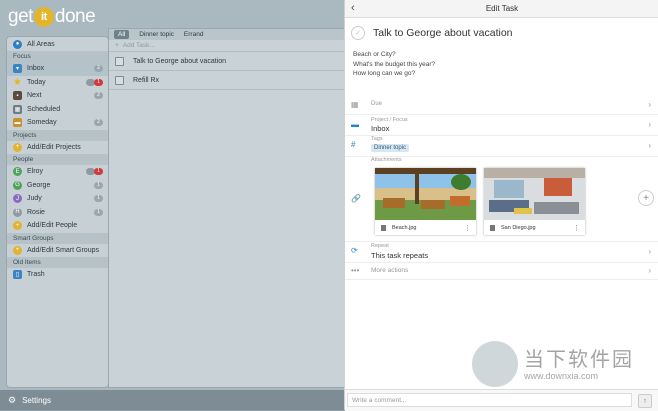  What do you see at coordinates (57, 123) in the screenshot?
I see `sidebar-item-someday: ▬ Someday 2` at bounding box center [57, 123].